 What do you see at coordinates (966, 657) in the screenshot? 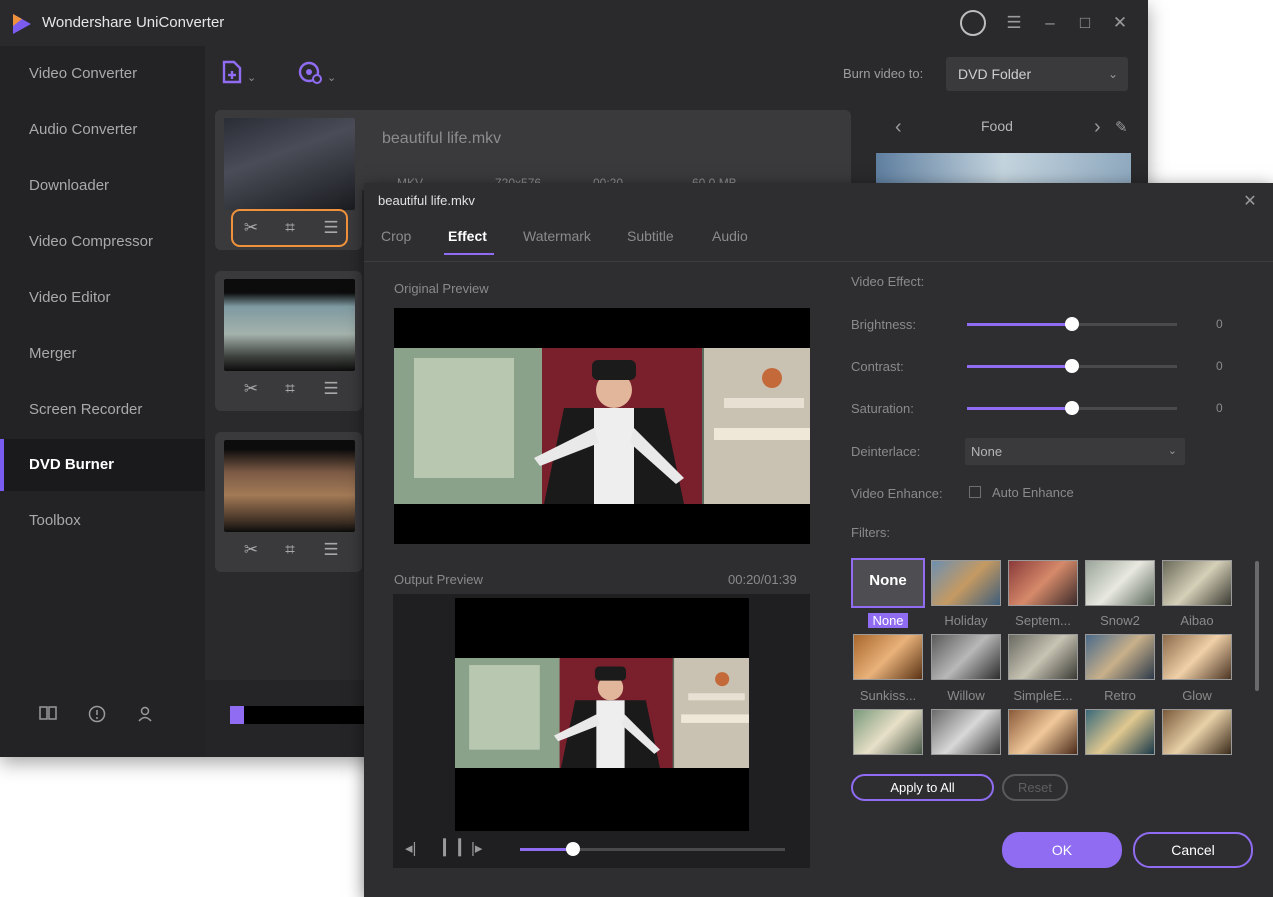
I see `filter-tile-willow` at bounding box center [966, 657].